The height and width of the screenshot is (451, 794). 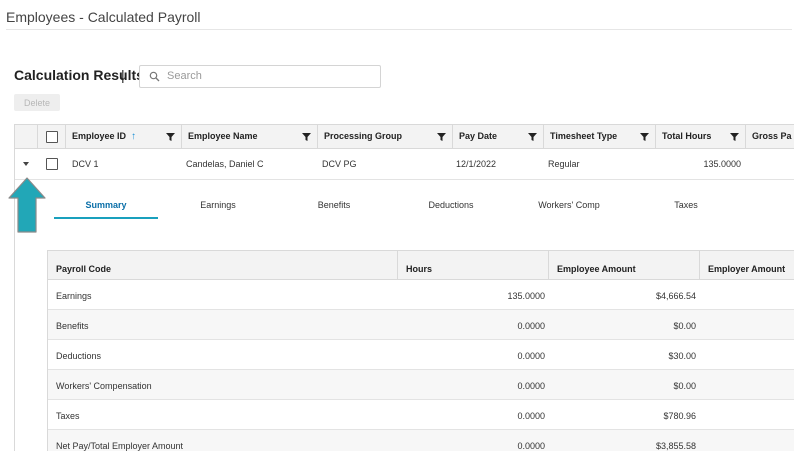 I want to click on column-header-pay-date: Pay Date, so click(x=498, y=136).